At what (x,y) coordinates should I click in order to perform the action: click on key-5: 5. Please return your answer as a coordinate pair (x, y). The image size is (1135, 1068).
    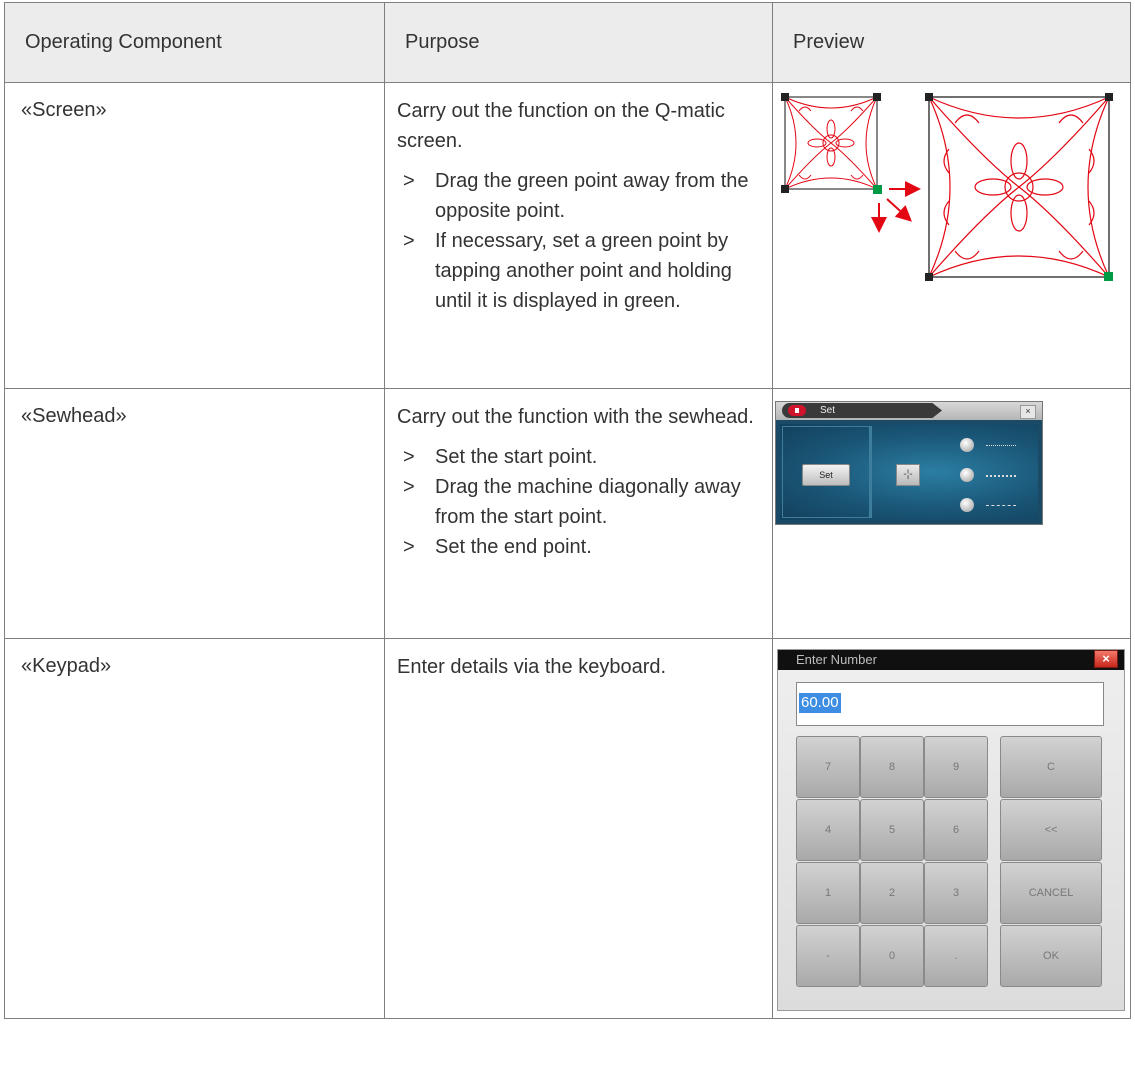
    Looking at the image, I should click on (892, 830).